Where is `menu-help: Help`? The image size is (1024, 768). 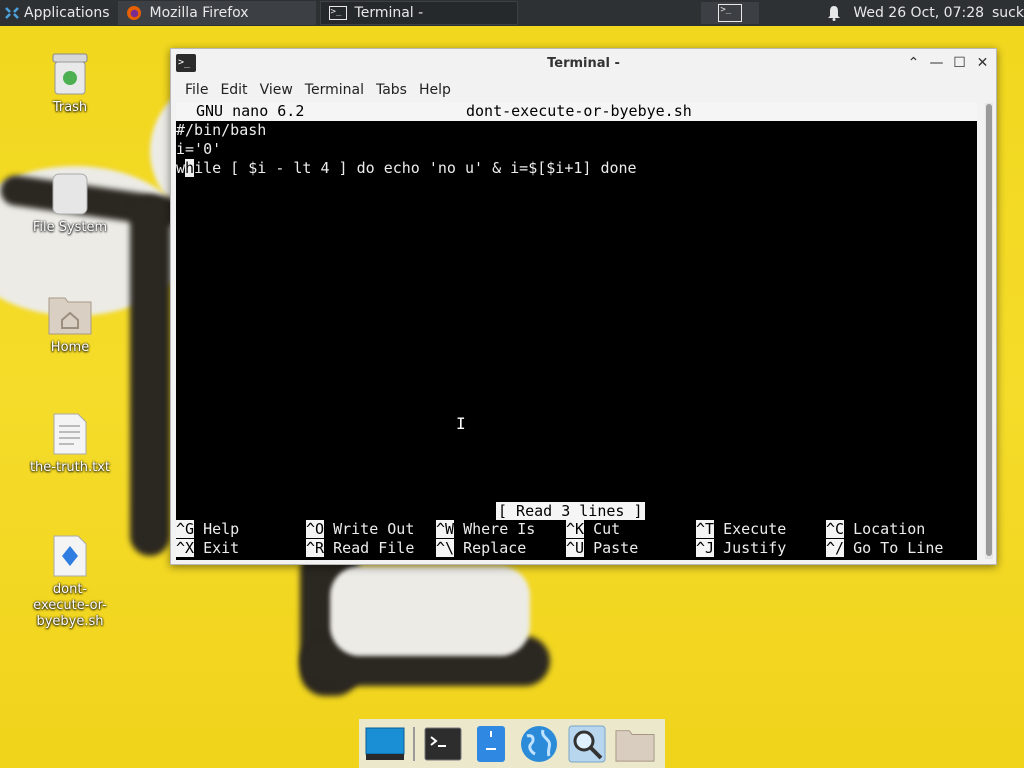 menu-help: Help is located at coordinates (435, 90).